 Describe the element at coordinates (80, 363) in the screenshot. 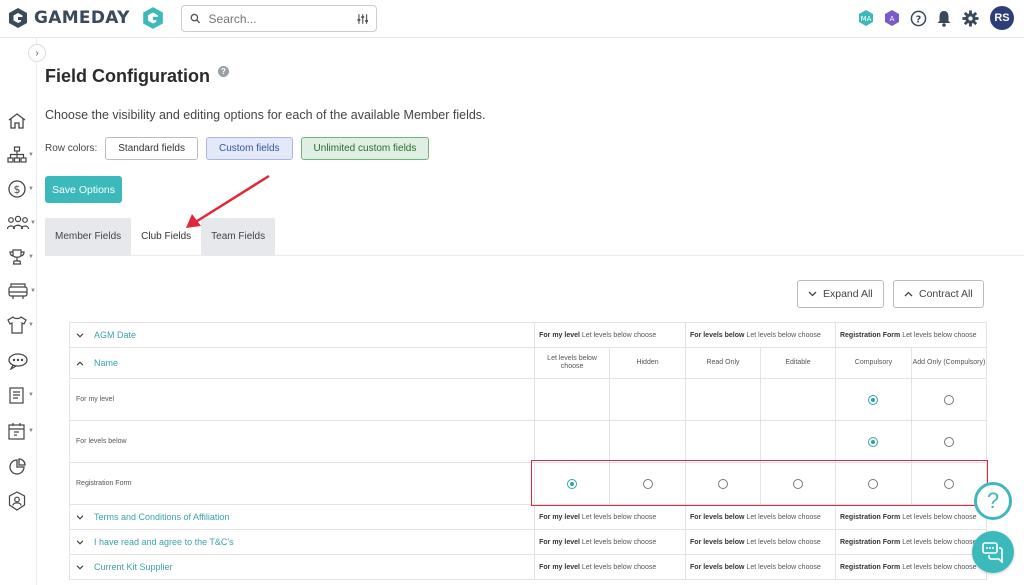

I see `chevron-up-icon` at that location.